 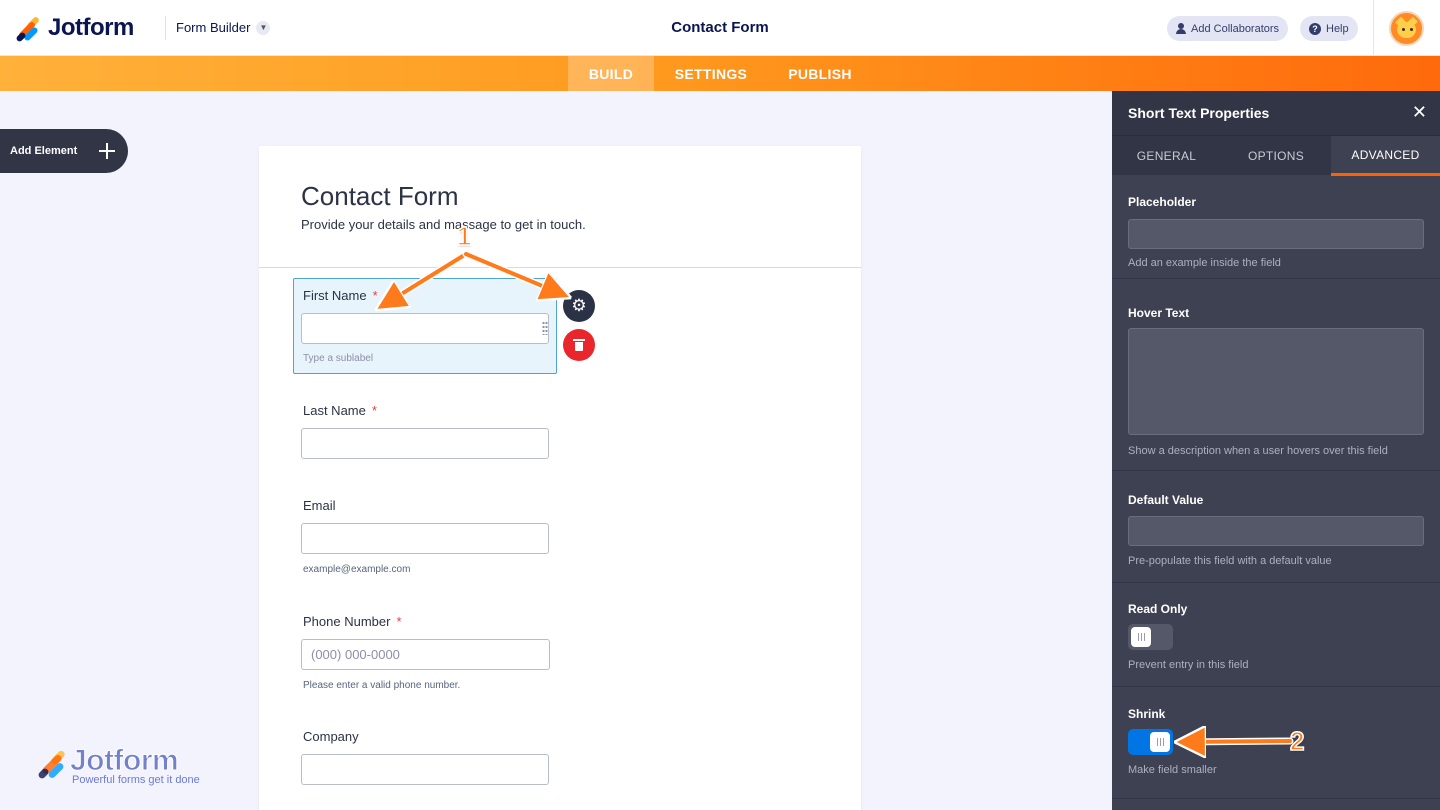 What do you see at coordinates (1188, 665) in the screenshot?
I see `read-only-hint: Prevent entry in this field` at bounding box center [1188, 665].